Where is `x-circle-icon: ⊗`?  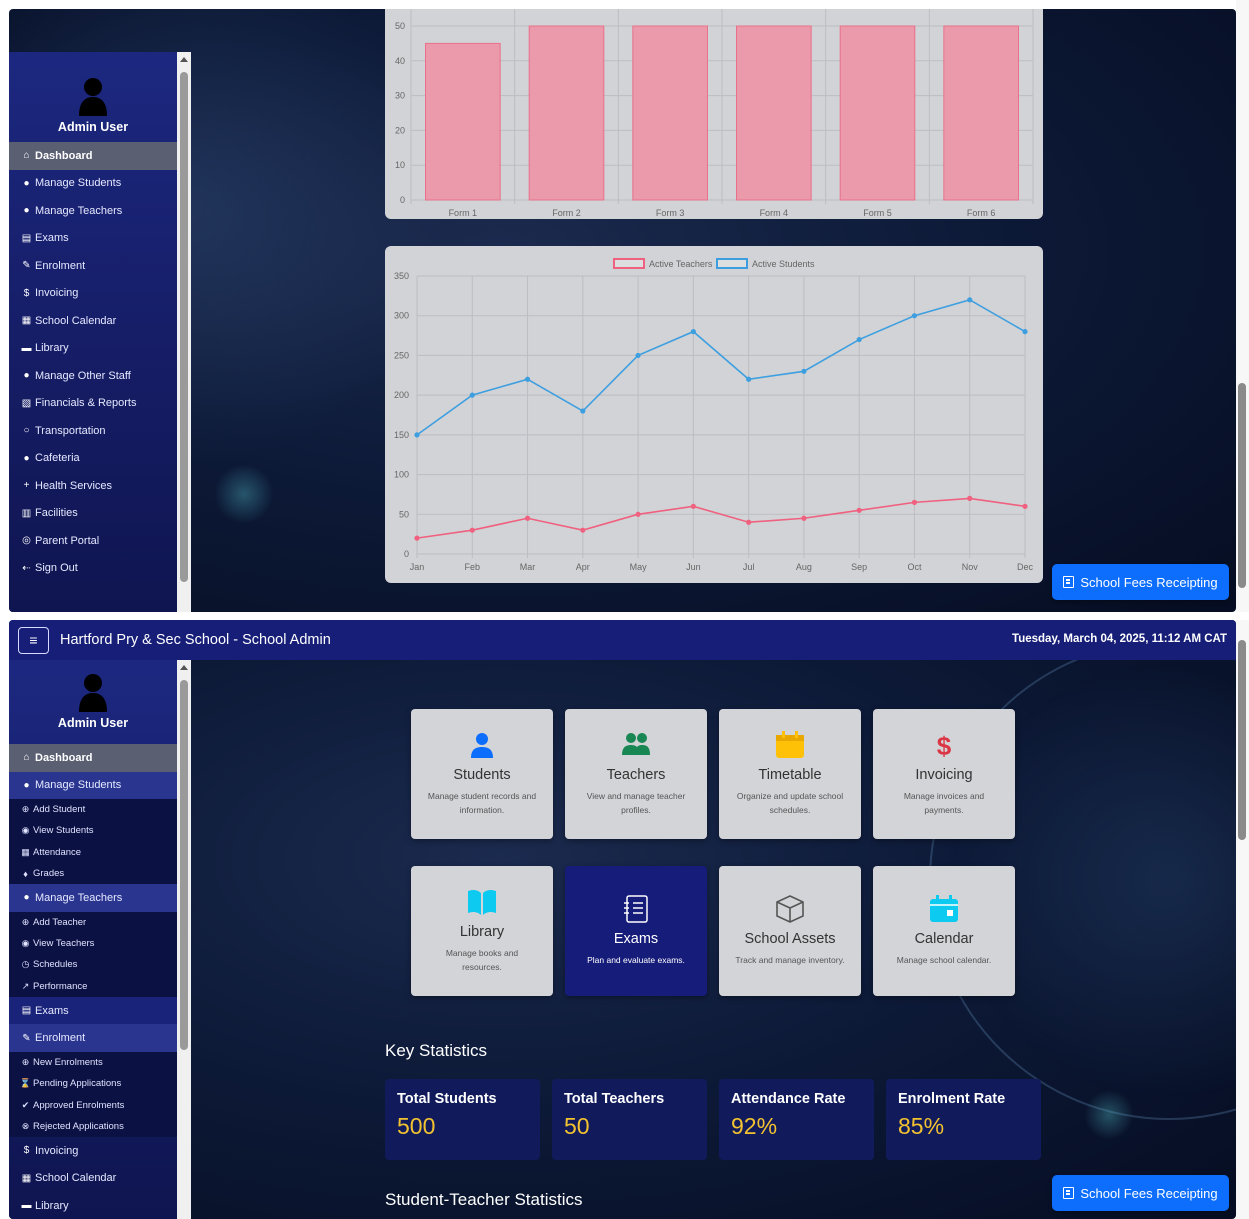 x-circle-icon: ⊗ is located at coordinates (25, 1125).